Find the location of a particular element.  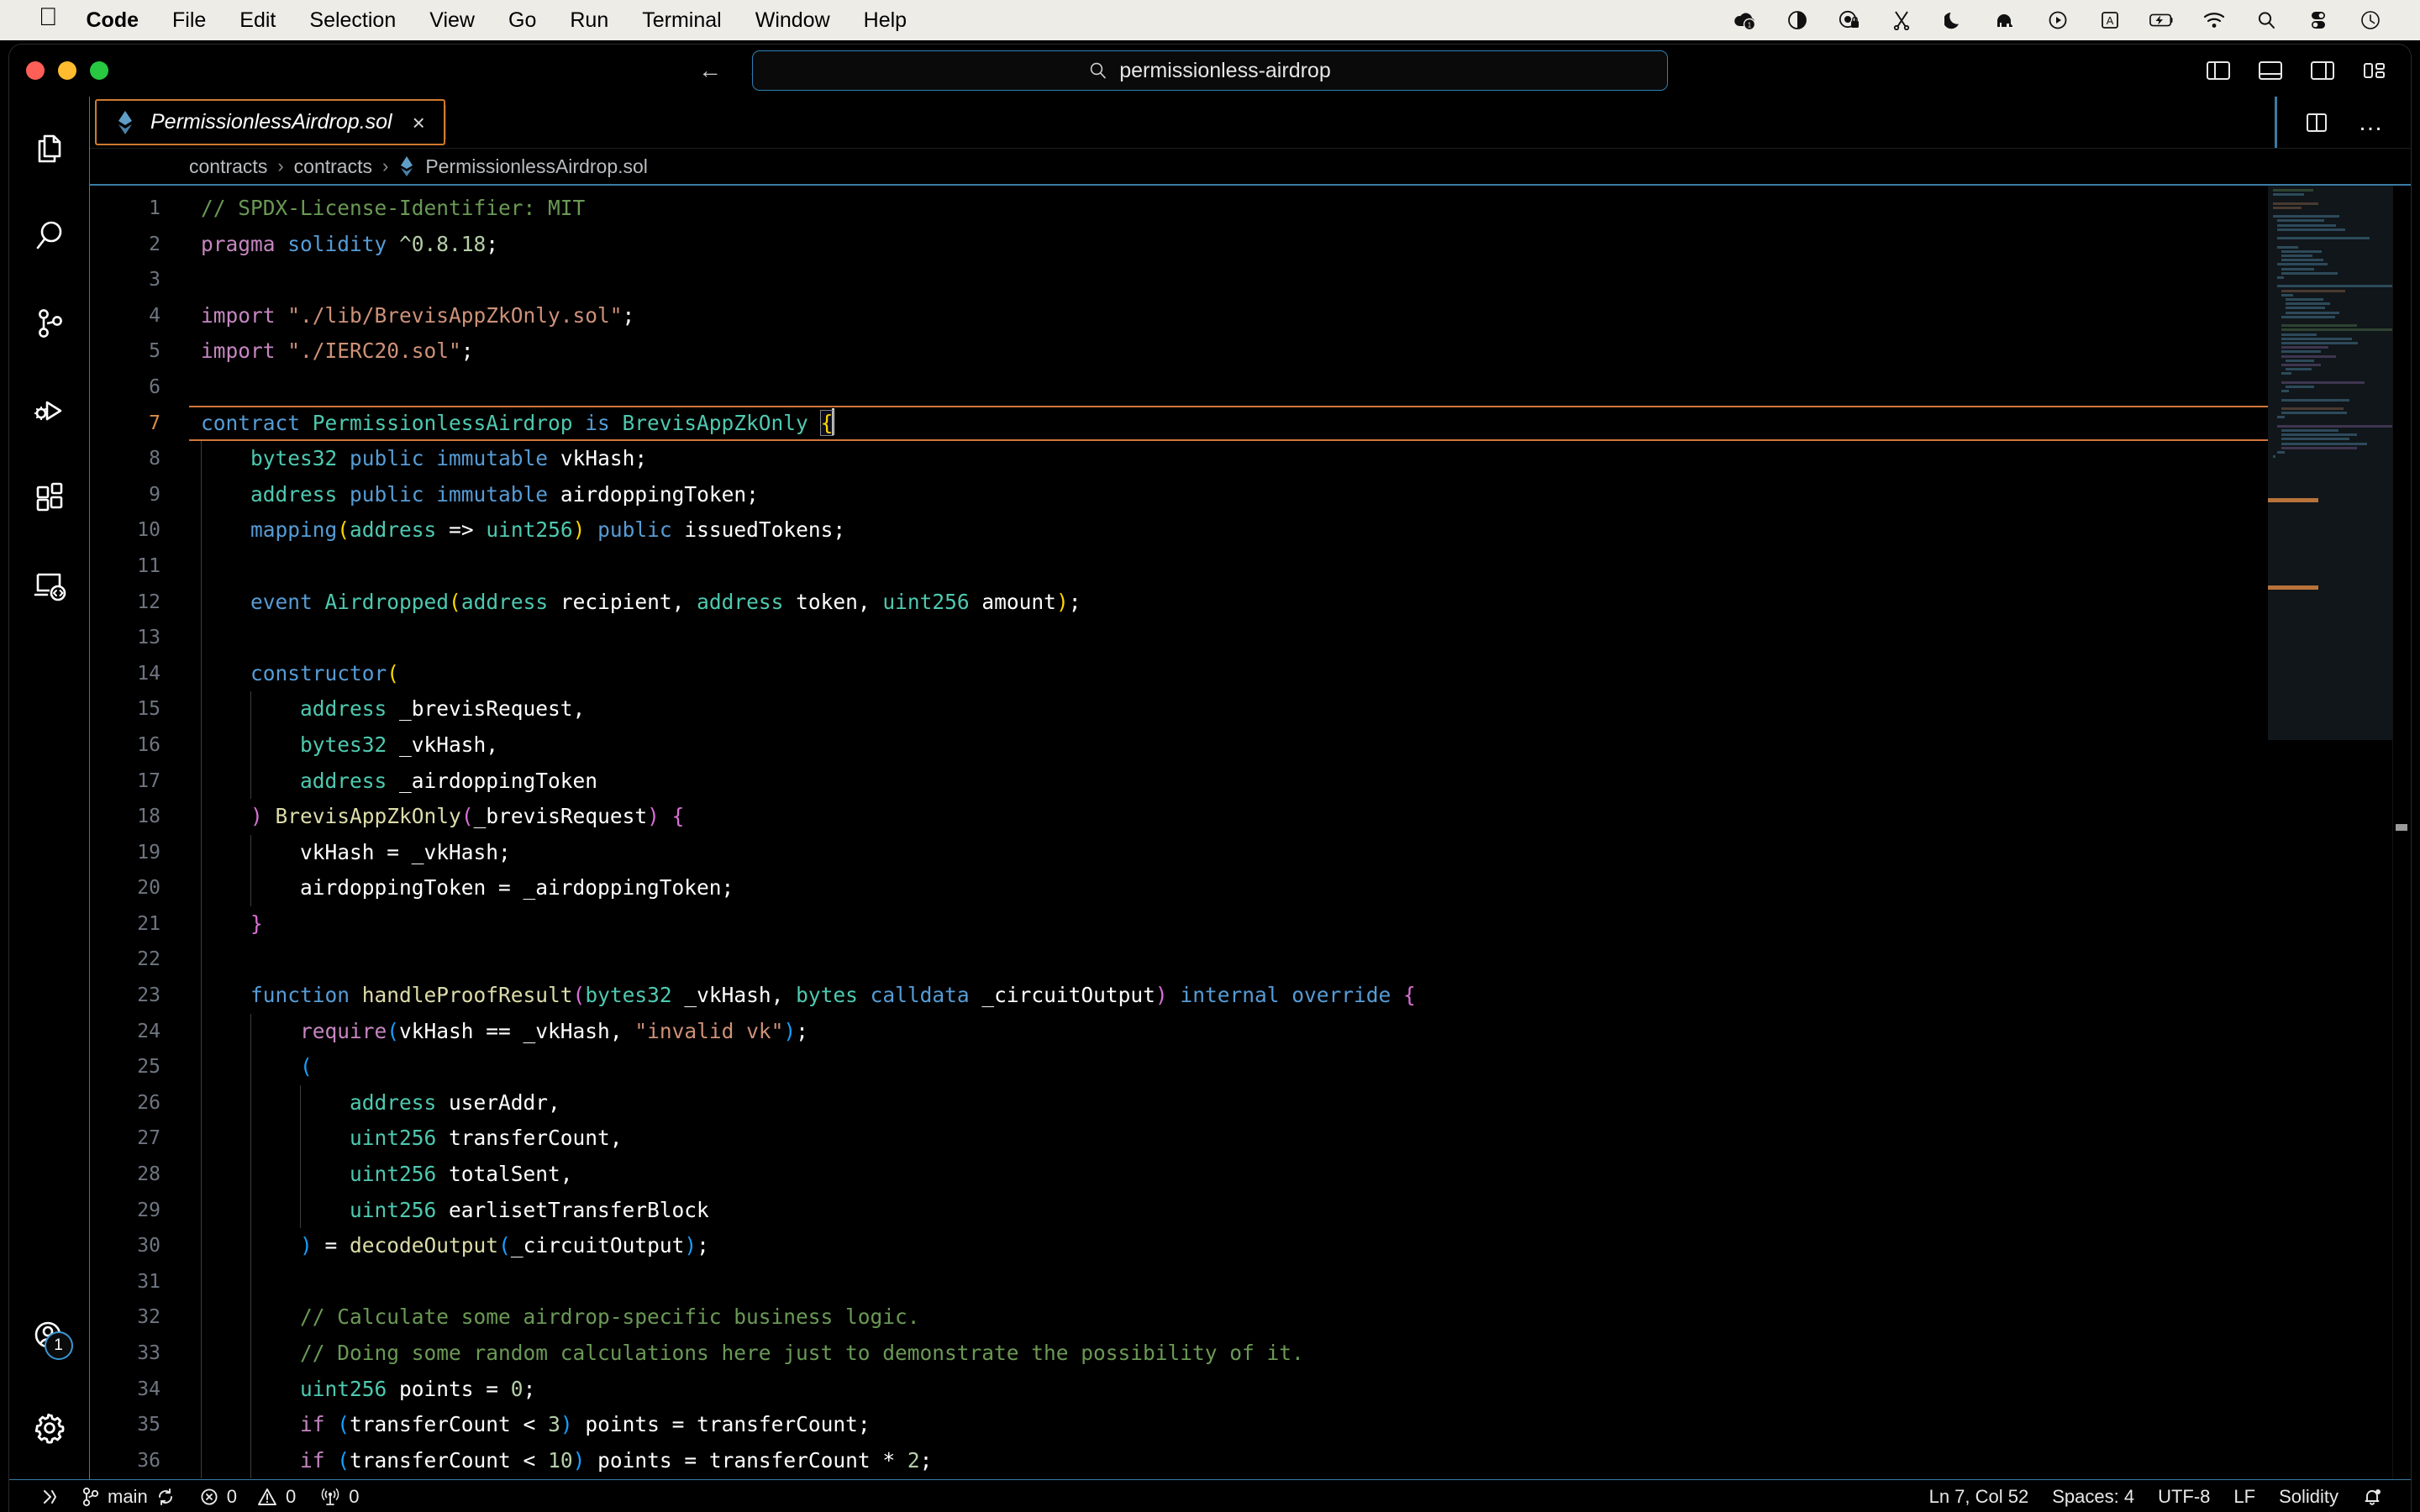

code-line: 6 is located at coordinates (1179, 388).